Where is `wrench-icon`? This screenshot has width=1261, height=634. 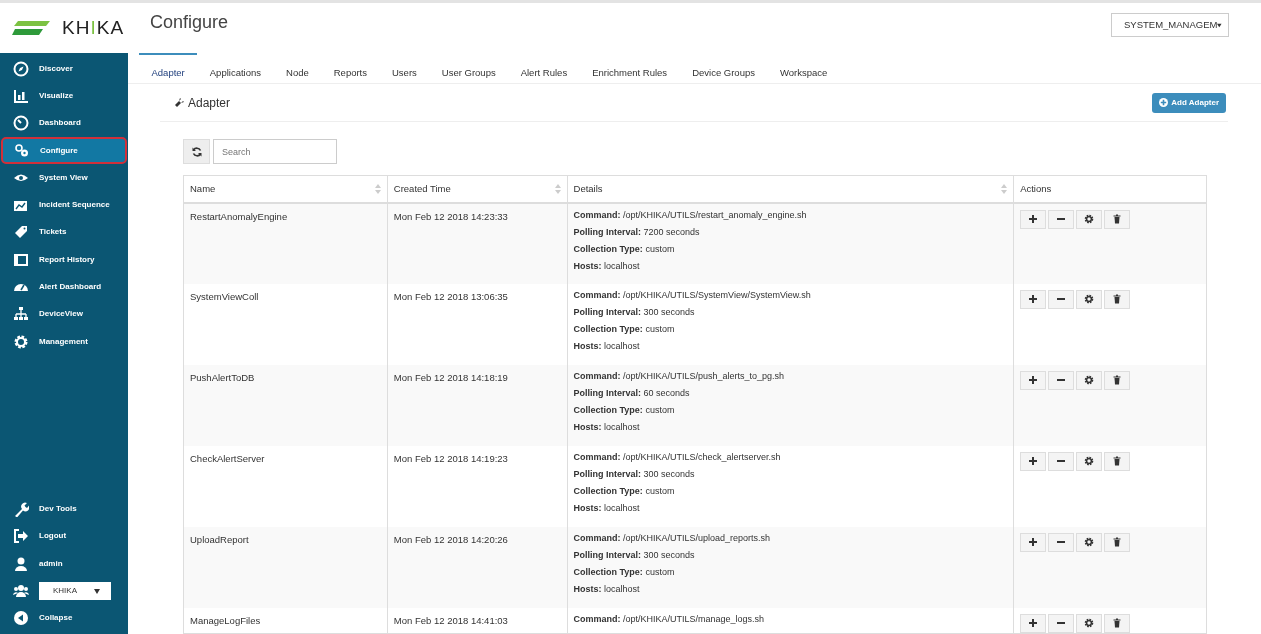
wrench-icon is located at coordinates (21, 509).